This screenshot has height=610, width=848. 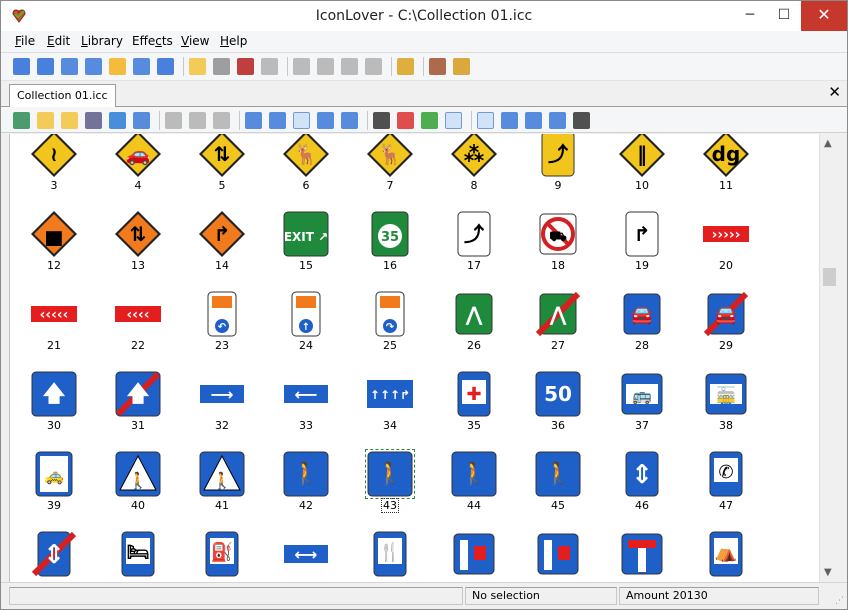 I want to click on icon-cell: ⇕ 46, so click(x=642, y=488).